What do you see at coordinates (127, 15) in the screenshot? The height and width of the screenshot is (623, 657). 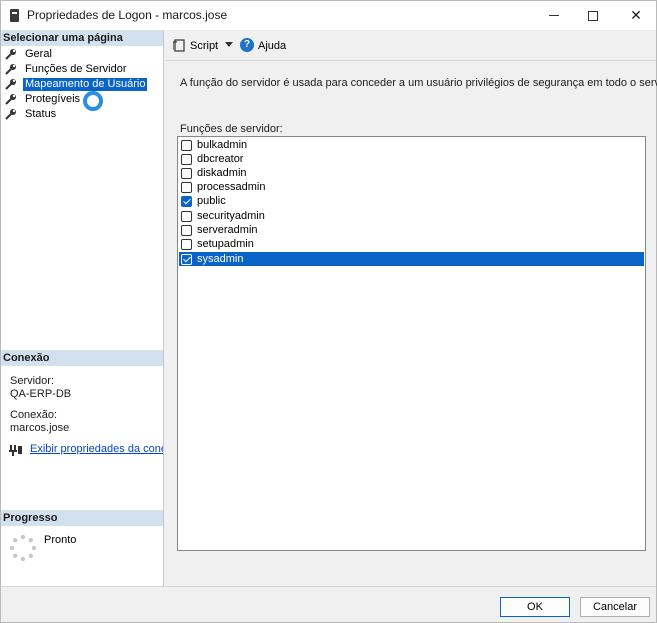 I see `window-title: Propriedades de Logon - marcos.jose` at bounding box center [127, 15].